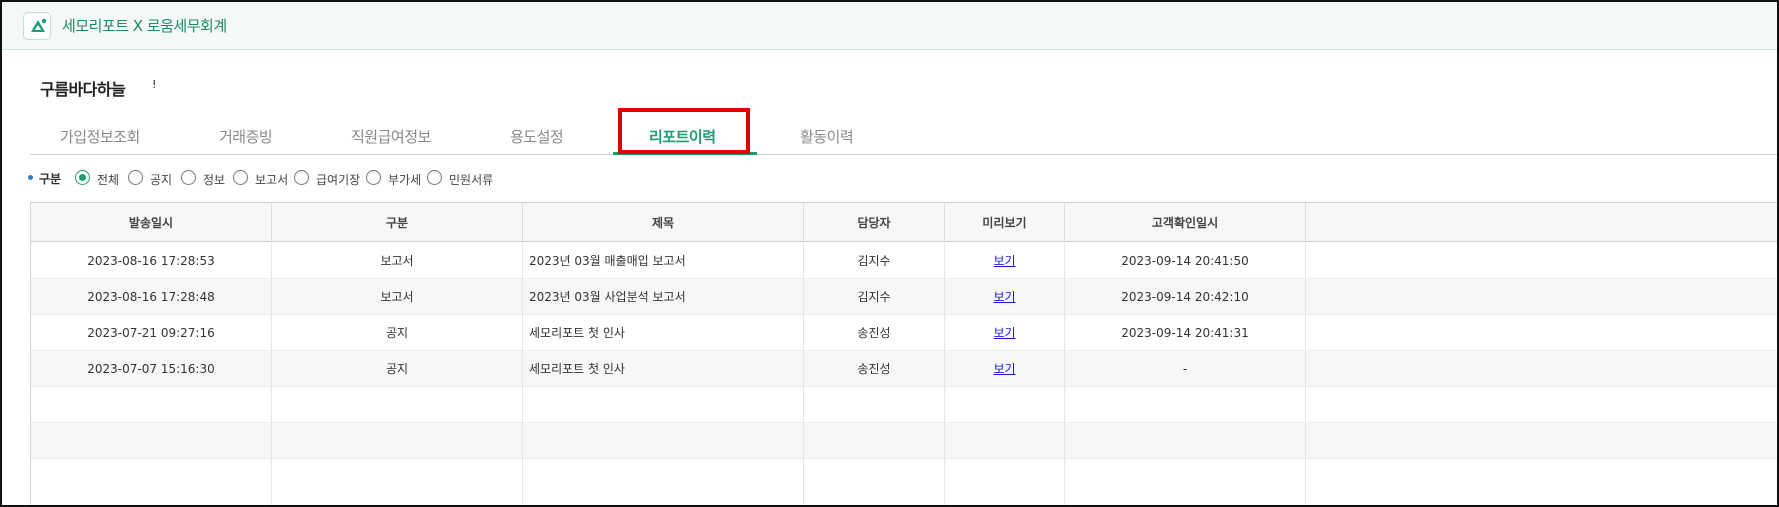 The height and width of the screenshot is (507, 1779). I want to click on column-header-manager: 담당자, so click(874, 222).